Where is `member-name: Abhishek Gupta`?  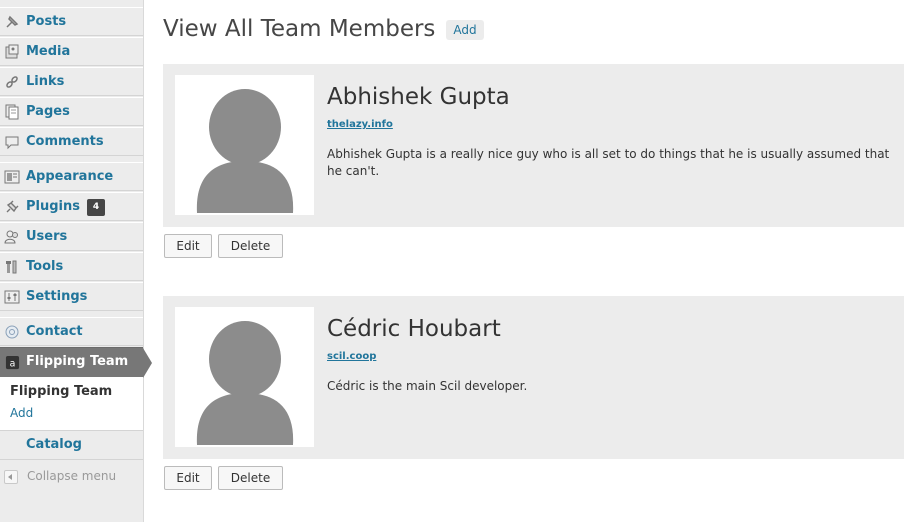
member-name: Abhishek Gupta is located at coordinates (418, 97).